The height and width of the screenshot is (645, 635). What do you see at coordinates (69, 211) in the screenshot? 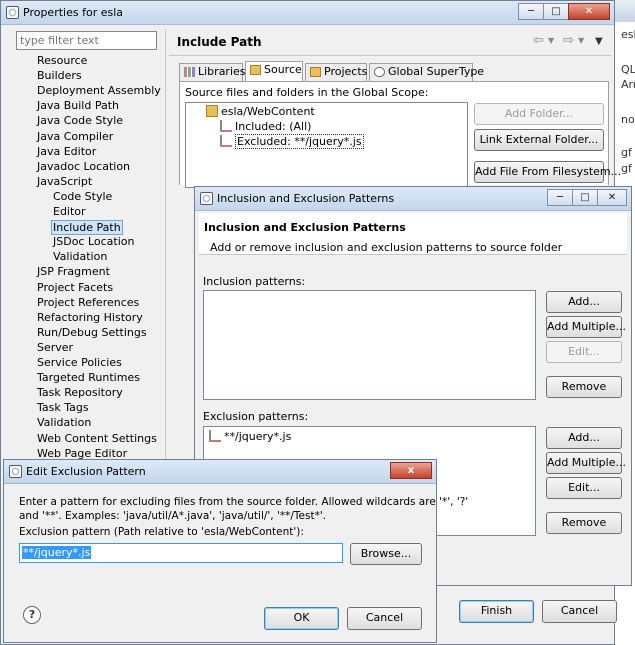
I see `nav-item-editor: Editor` at bounding box center [69, 211].